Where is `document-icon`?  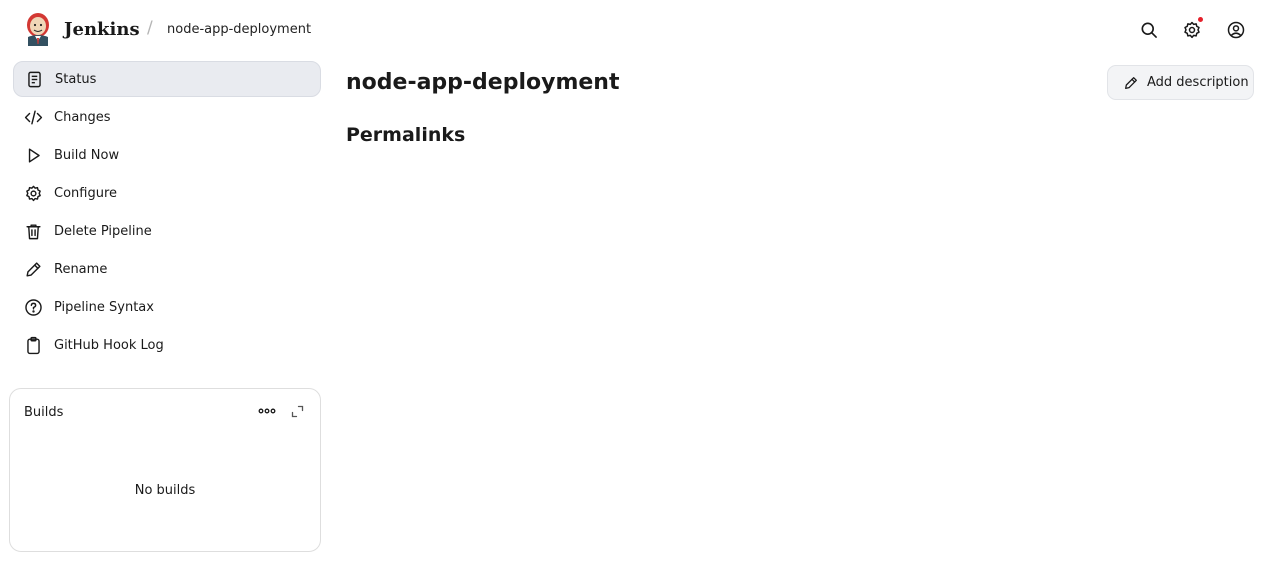
document-icon is located at coordinates (34, 79).